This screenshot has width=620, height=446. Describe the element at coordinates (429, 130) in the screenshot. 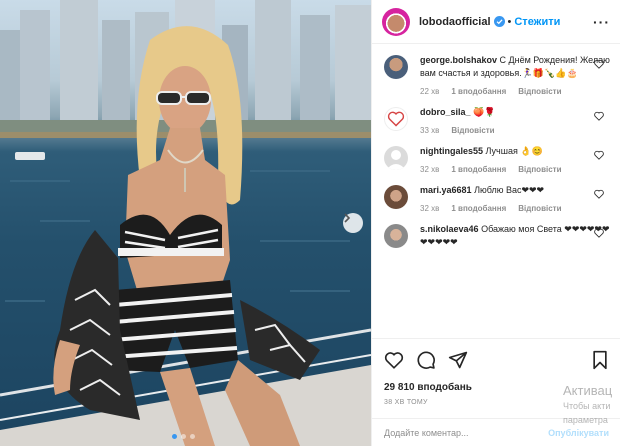

I see `comment-time: 33 хв` at that location.